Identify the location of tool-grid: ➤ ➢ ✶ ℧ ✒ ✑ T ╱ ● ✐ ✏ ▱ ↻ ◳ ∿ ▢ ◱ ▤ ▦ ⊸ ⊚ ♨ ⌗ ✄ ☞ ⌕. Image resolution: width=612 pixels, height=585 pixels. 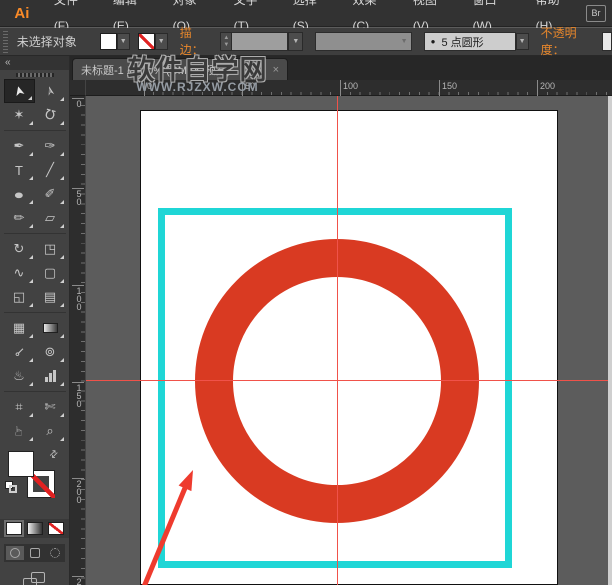
(34, 261).